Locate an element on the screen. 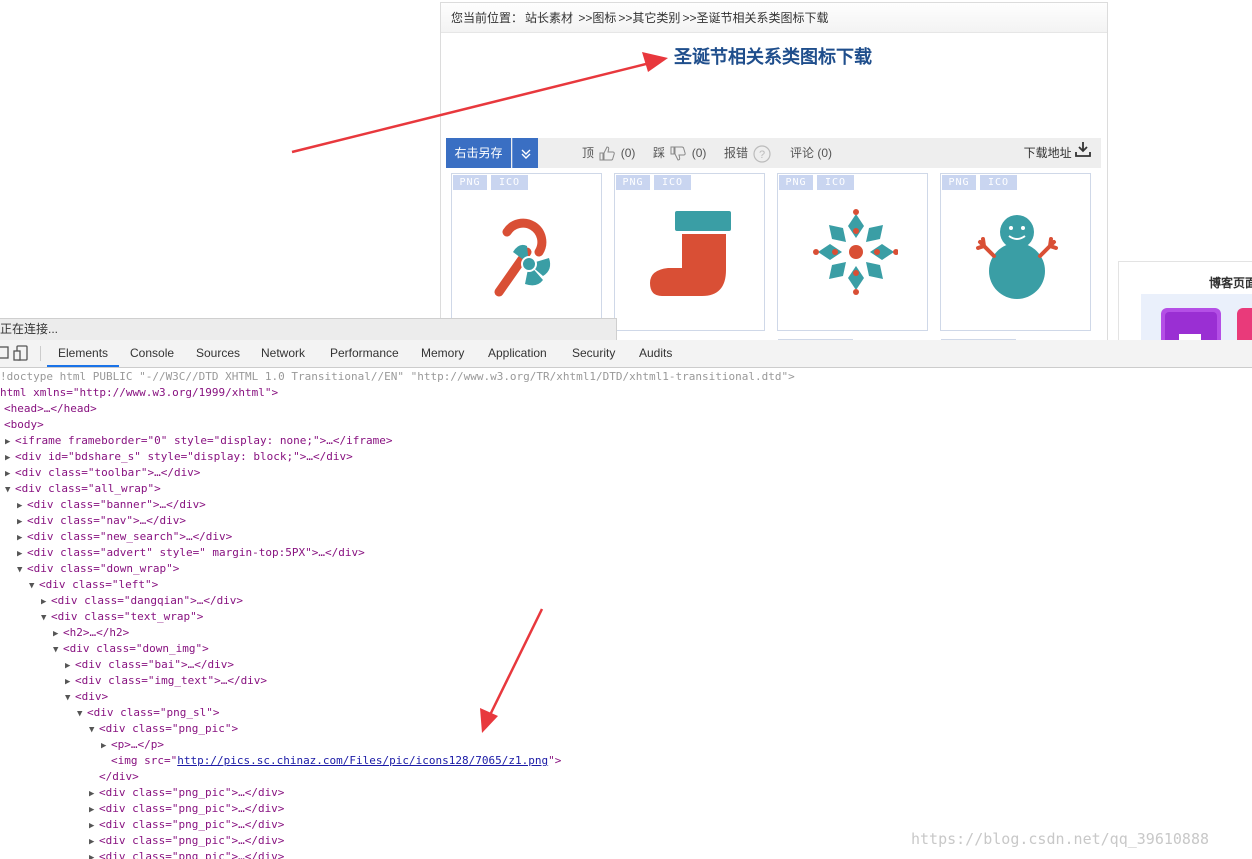 Image resolution: width=1252 pixels, height=859 pixels. icon-card-stocking: PNG ICO is located at coordinates (689, 252).